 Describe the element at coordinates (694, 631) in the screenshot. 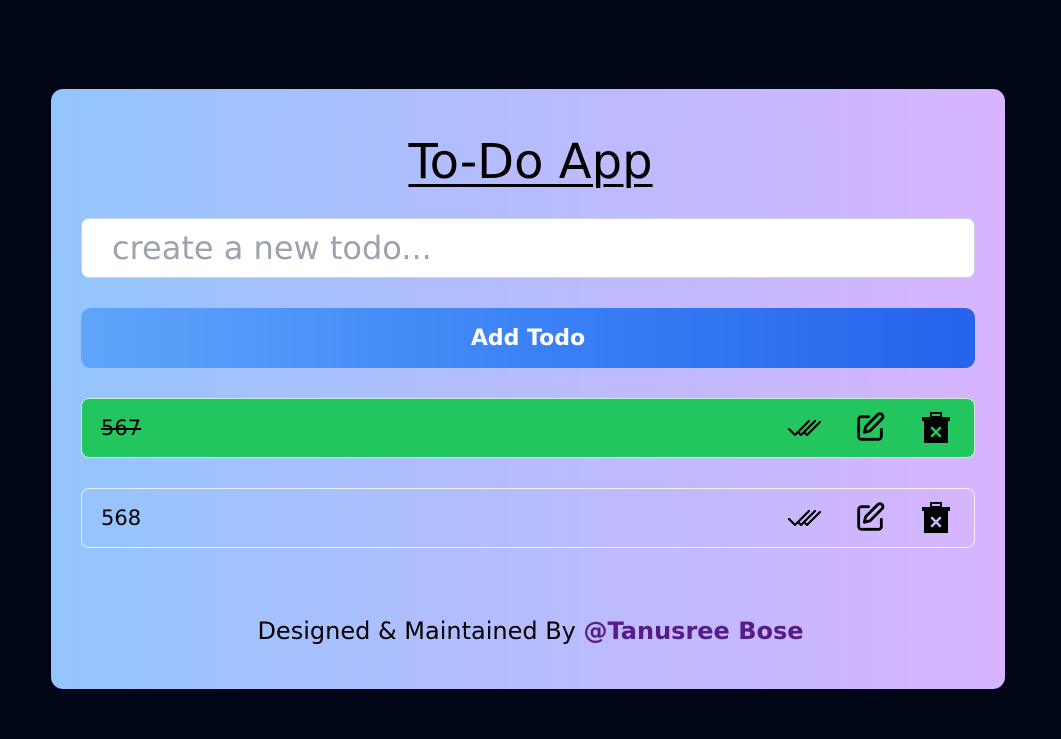

I see `author-link: @Tanusree Bose` at that location.